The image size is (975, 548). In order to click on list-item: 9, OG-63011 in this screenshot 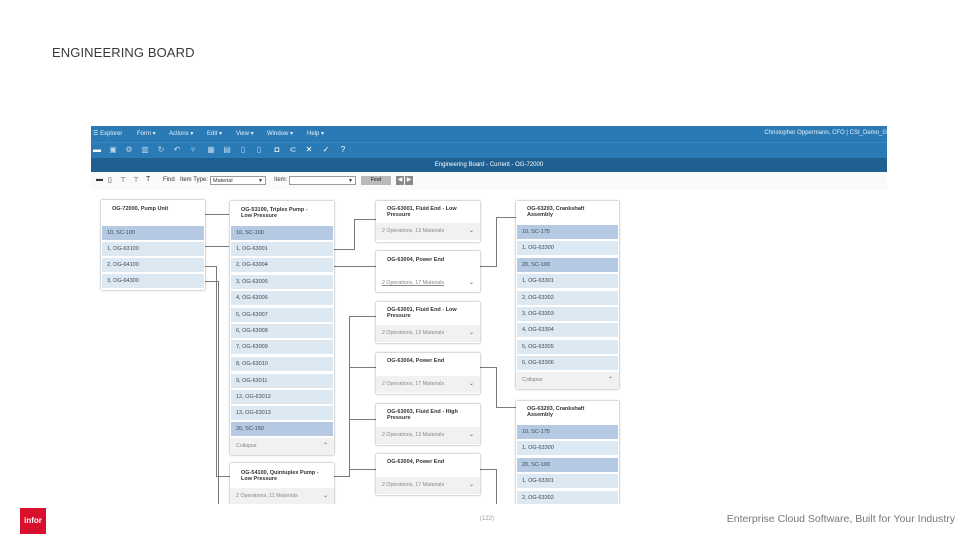, I will do `click(282, 381)`.